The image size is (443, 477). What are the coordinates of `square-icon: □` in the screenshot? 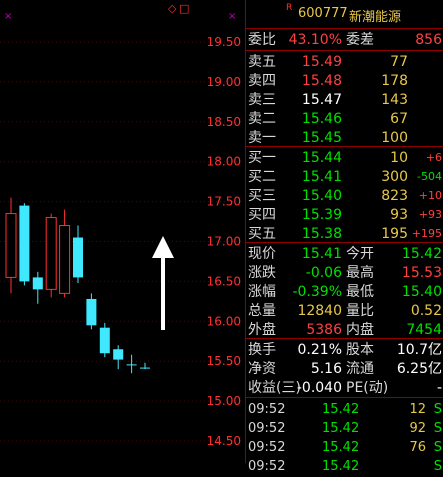 It's located at (184, 8).